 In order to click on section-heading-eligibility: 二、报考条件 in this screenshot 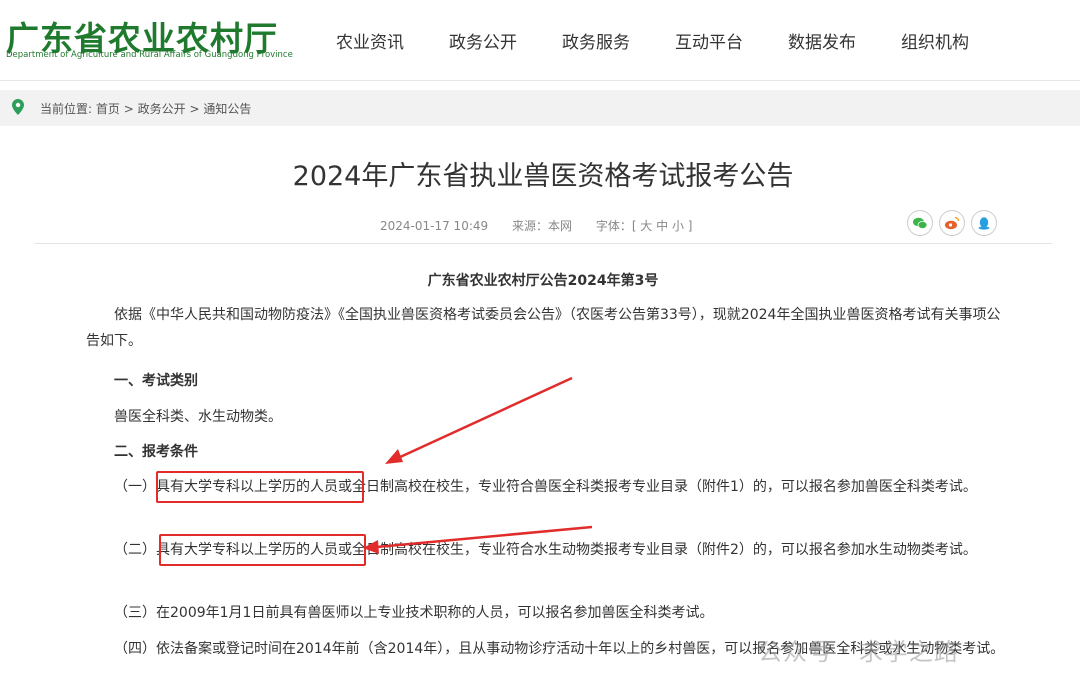, I will do `click(156, 452)`.